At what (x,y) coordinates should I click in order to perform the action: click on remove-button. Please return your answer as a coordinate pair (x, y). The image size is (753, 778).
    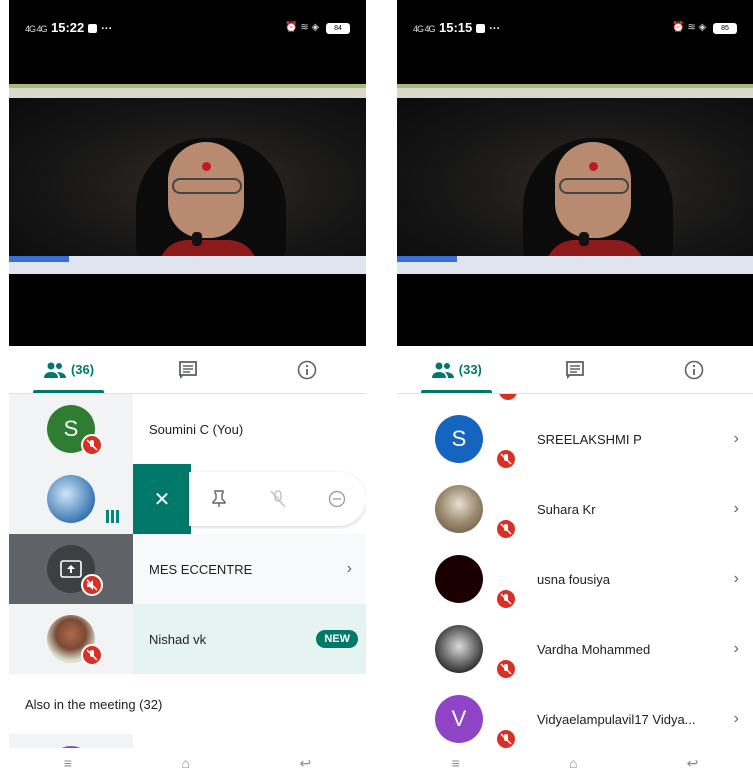
    Looking at the image, I should click on (337, 499).